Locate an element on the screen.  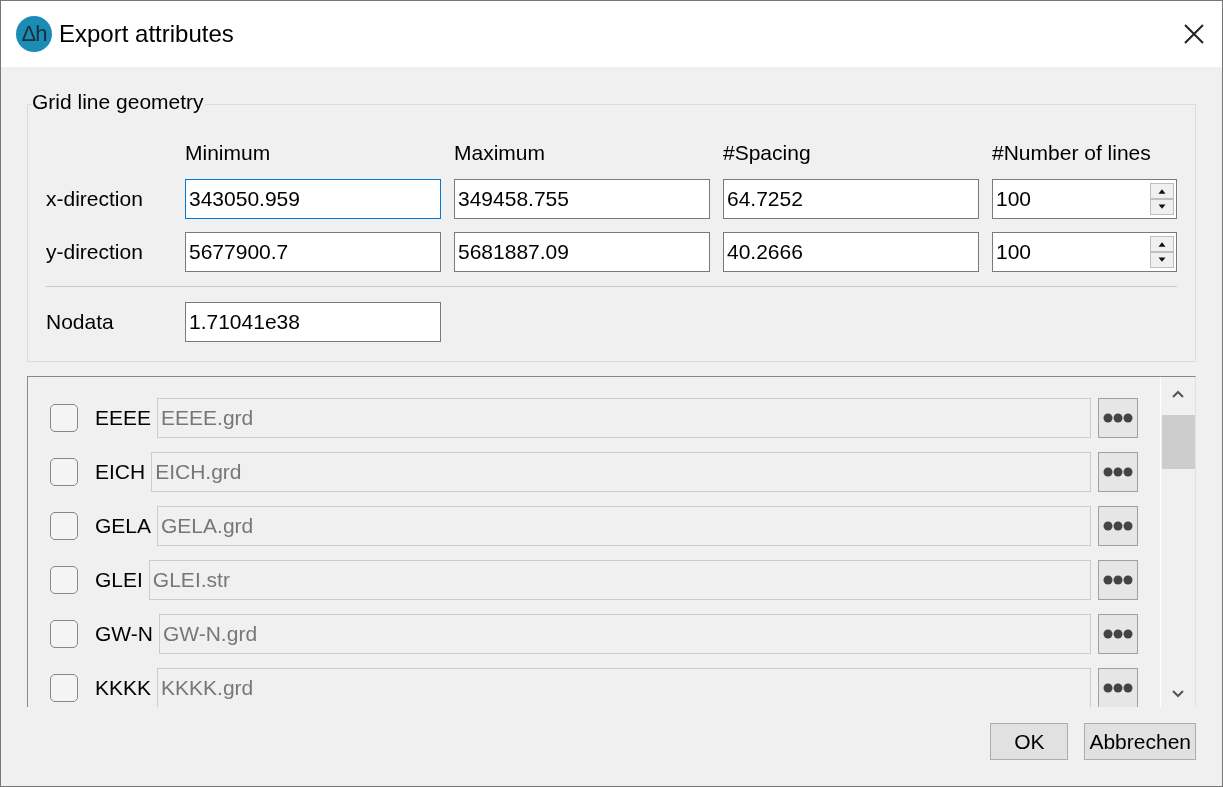
dialog-button: Abbrechen is located at coordinates (1140, 741).